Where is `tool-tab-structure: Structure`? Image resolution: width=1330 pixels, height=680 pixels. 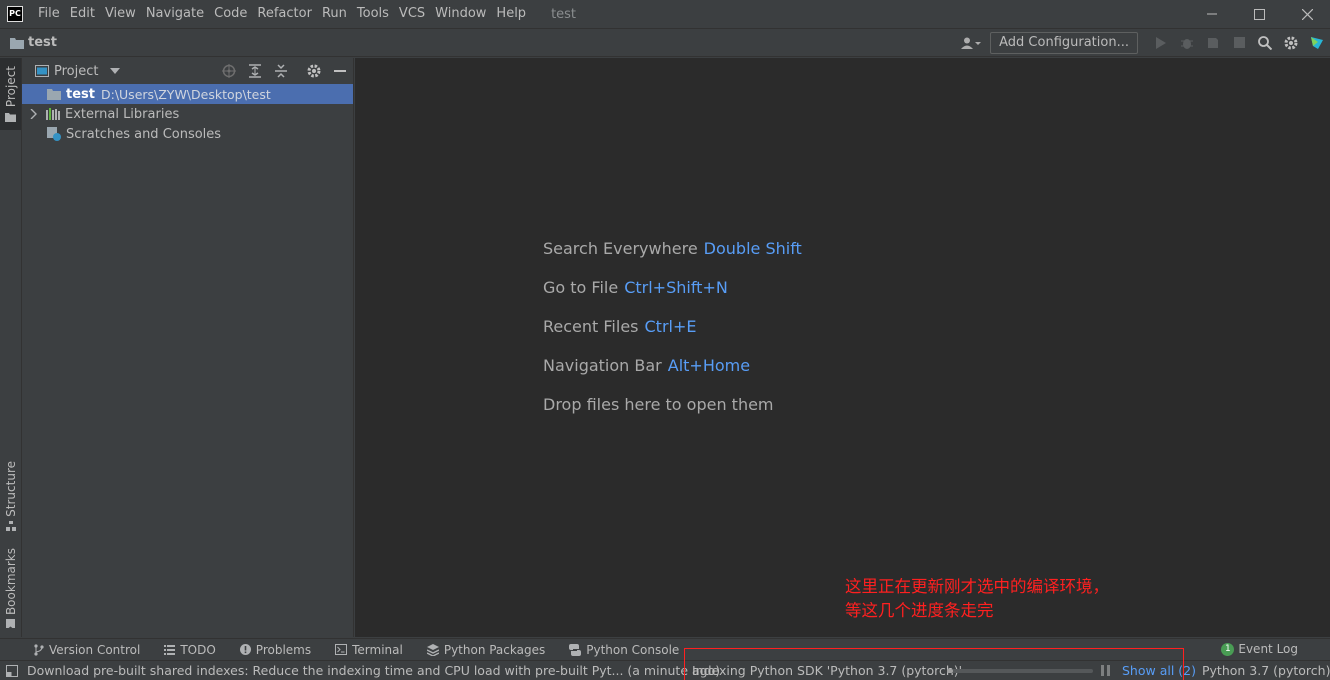 tool-tab-structure: Structure is located at coordinates (10, 497).